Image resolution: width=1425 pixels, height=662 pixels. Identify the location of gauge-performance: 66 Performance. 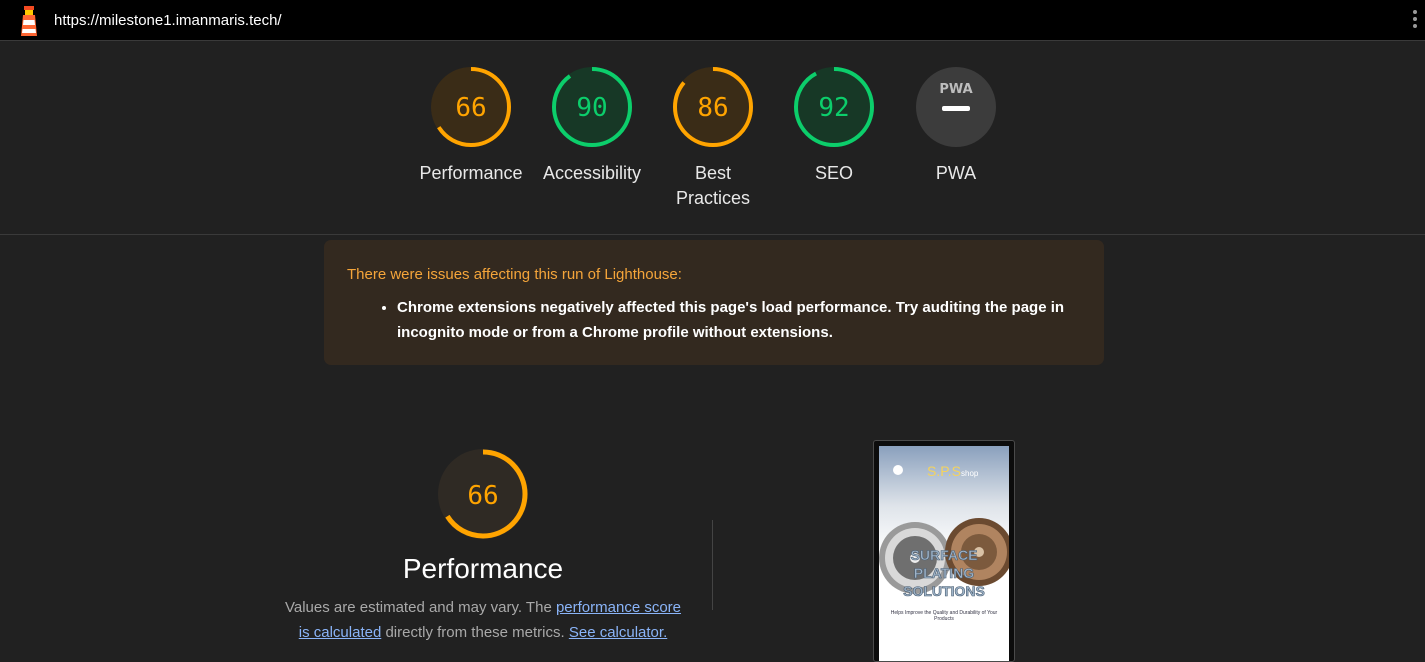
(471, 125).